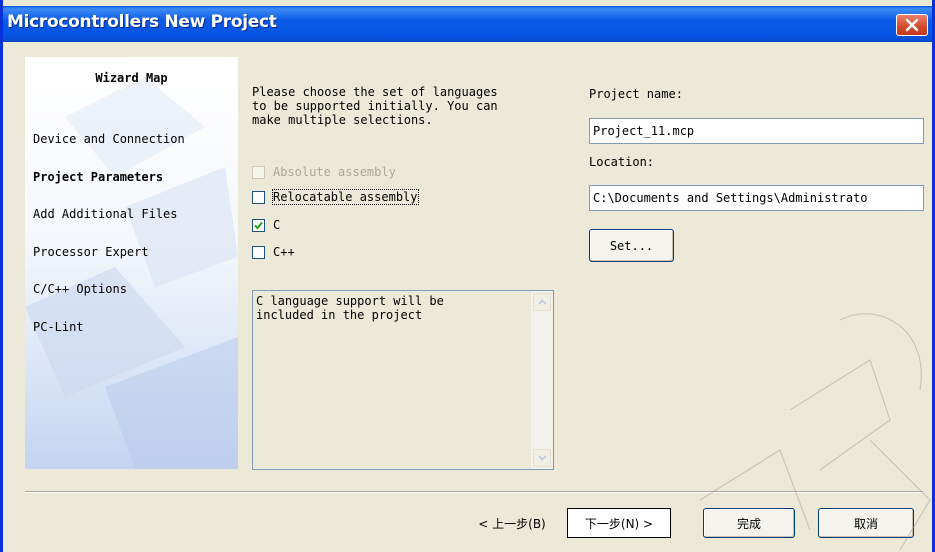 Image resolution: width=935 pixels, height=552 pixels. I want to click on c-label: C, so click(276, 225).